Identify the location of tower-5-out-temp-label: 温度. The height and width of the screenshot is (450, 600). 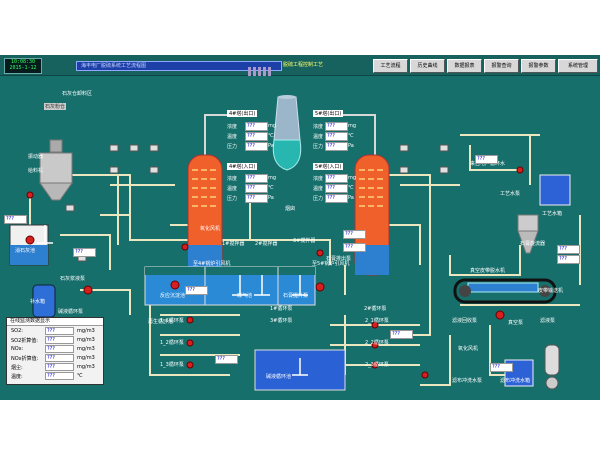
(318, 137).